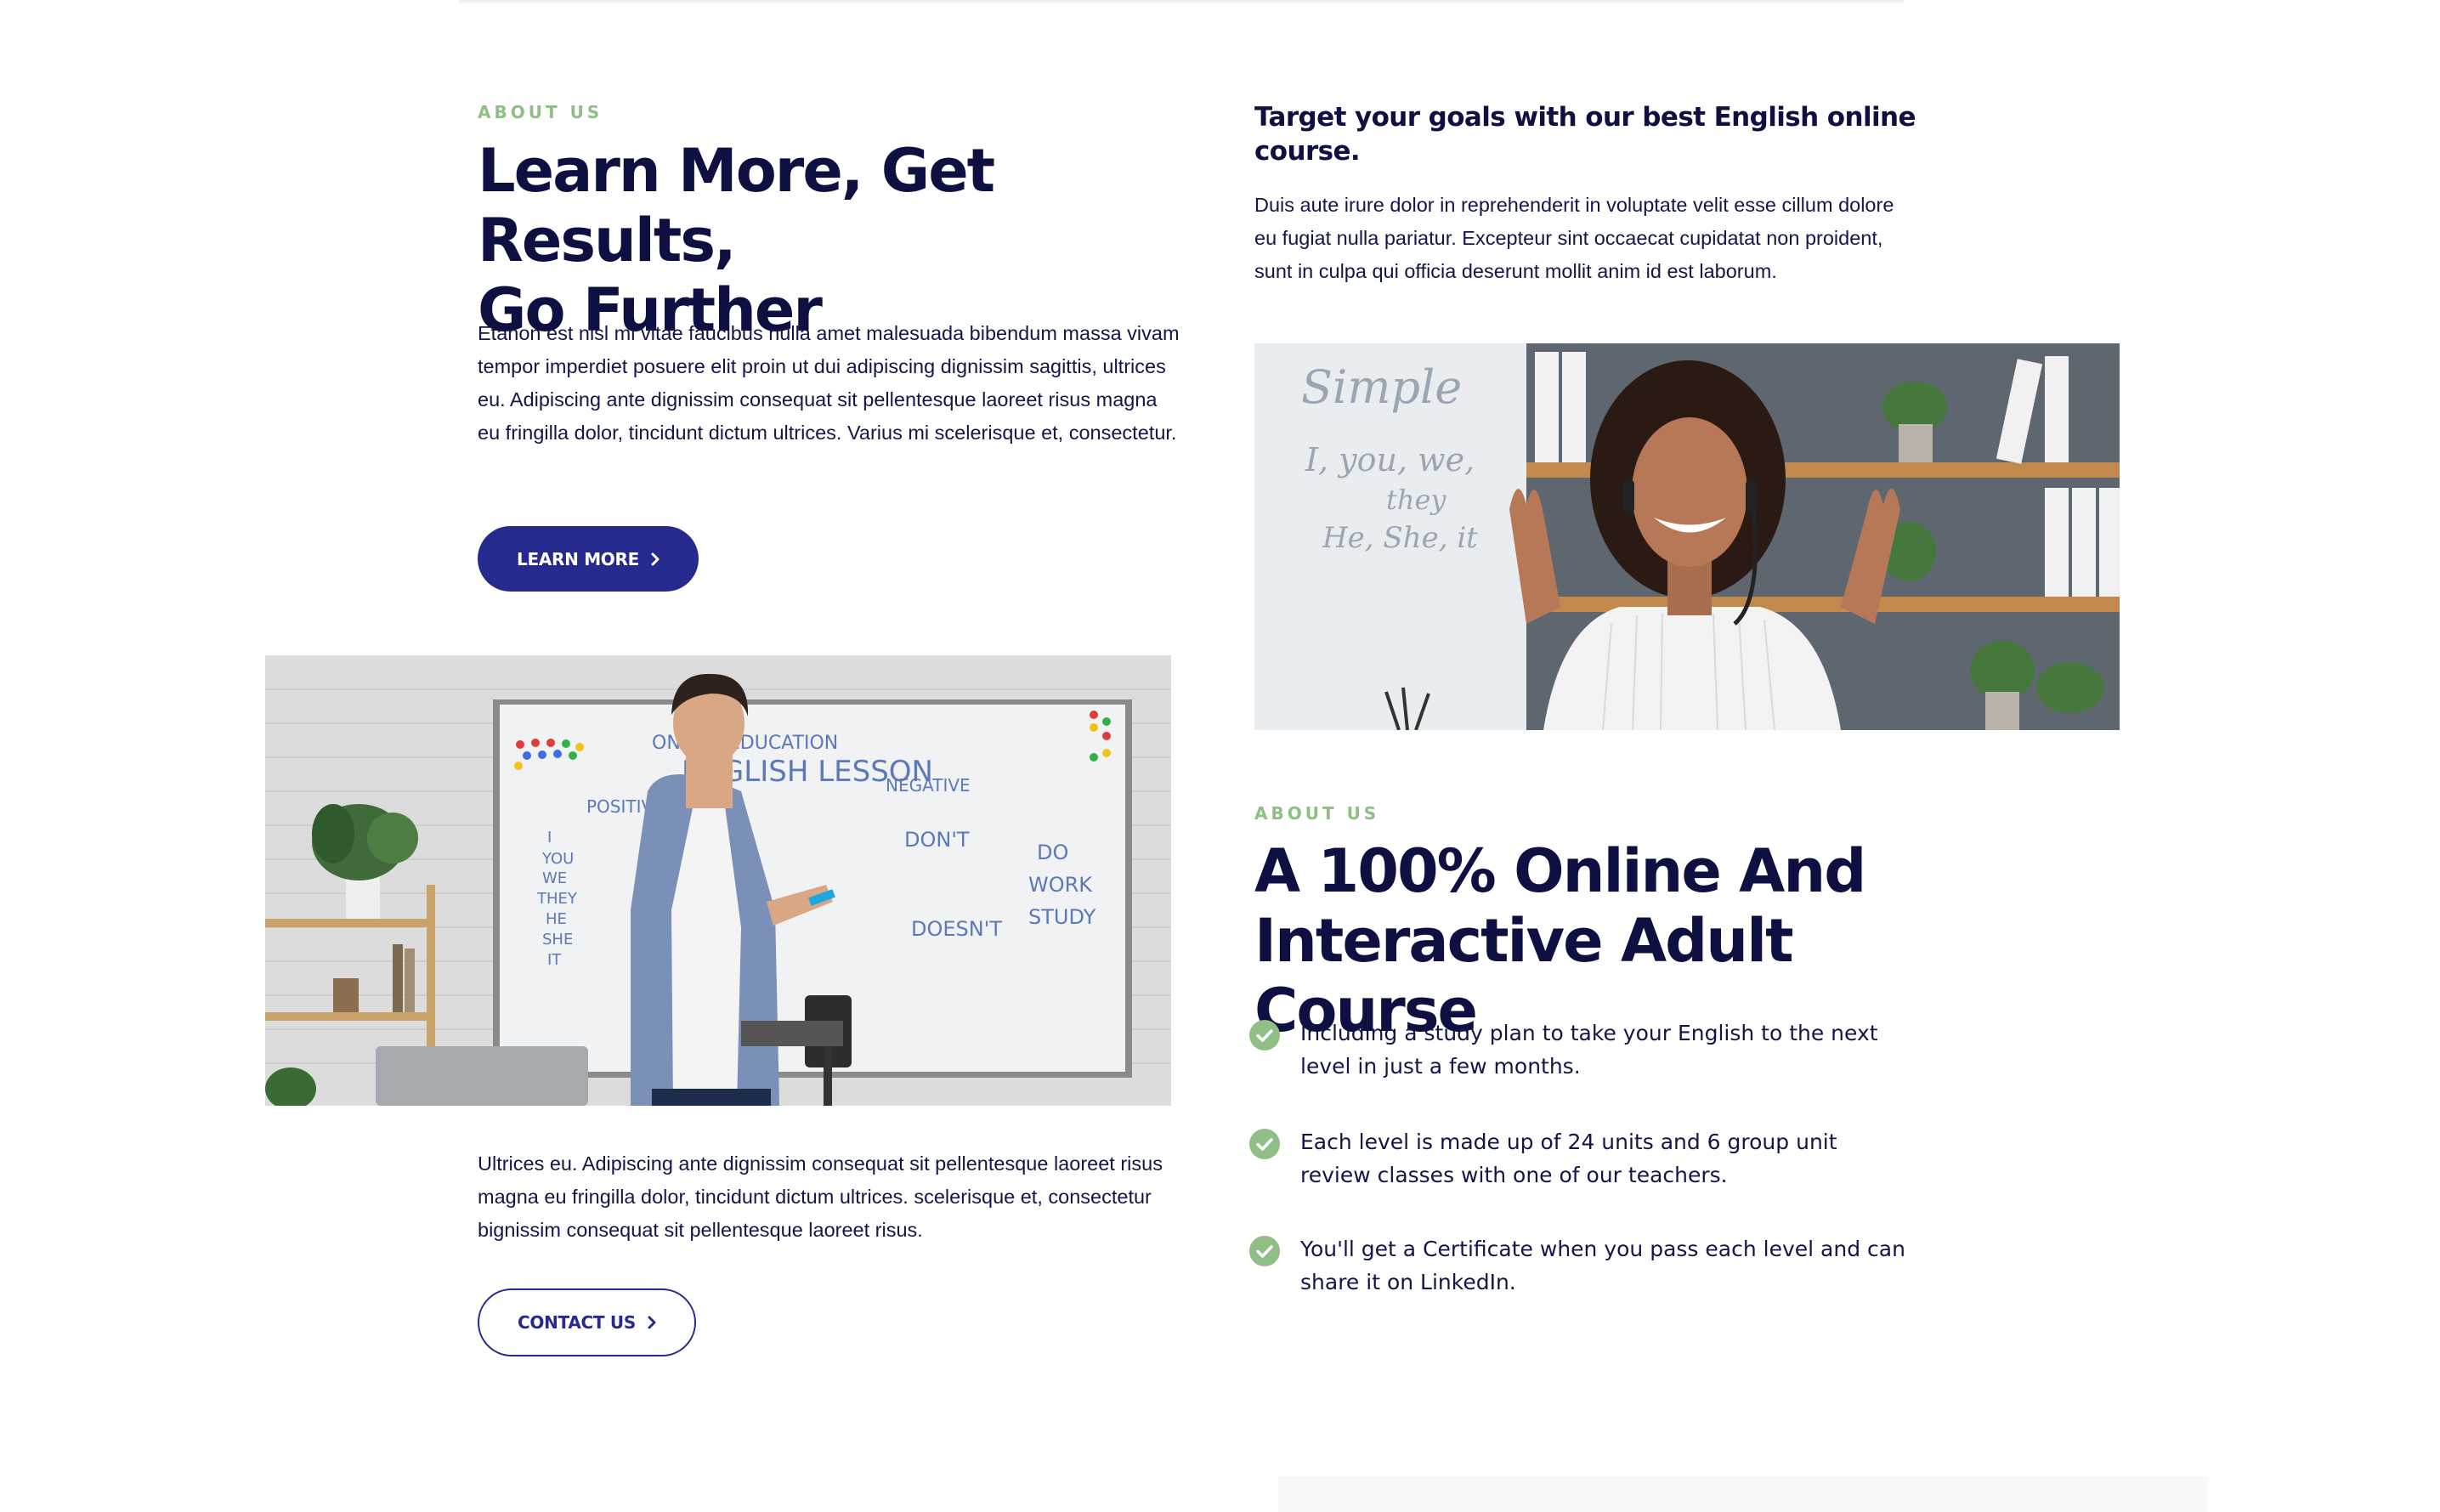 The width and height of the screenshot is (2440, 1512). What do you see at coordinates (1382, 387) in the screenshot?
I see `svg-text: Simple` at bounding box center [1382, 387].